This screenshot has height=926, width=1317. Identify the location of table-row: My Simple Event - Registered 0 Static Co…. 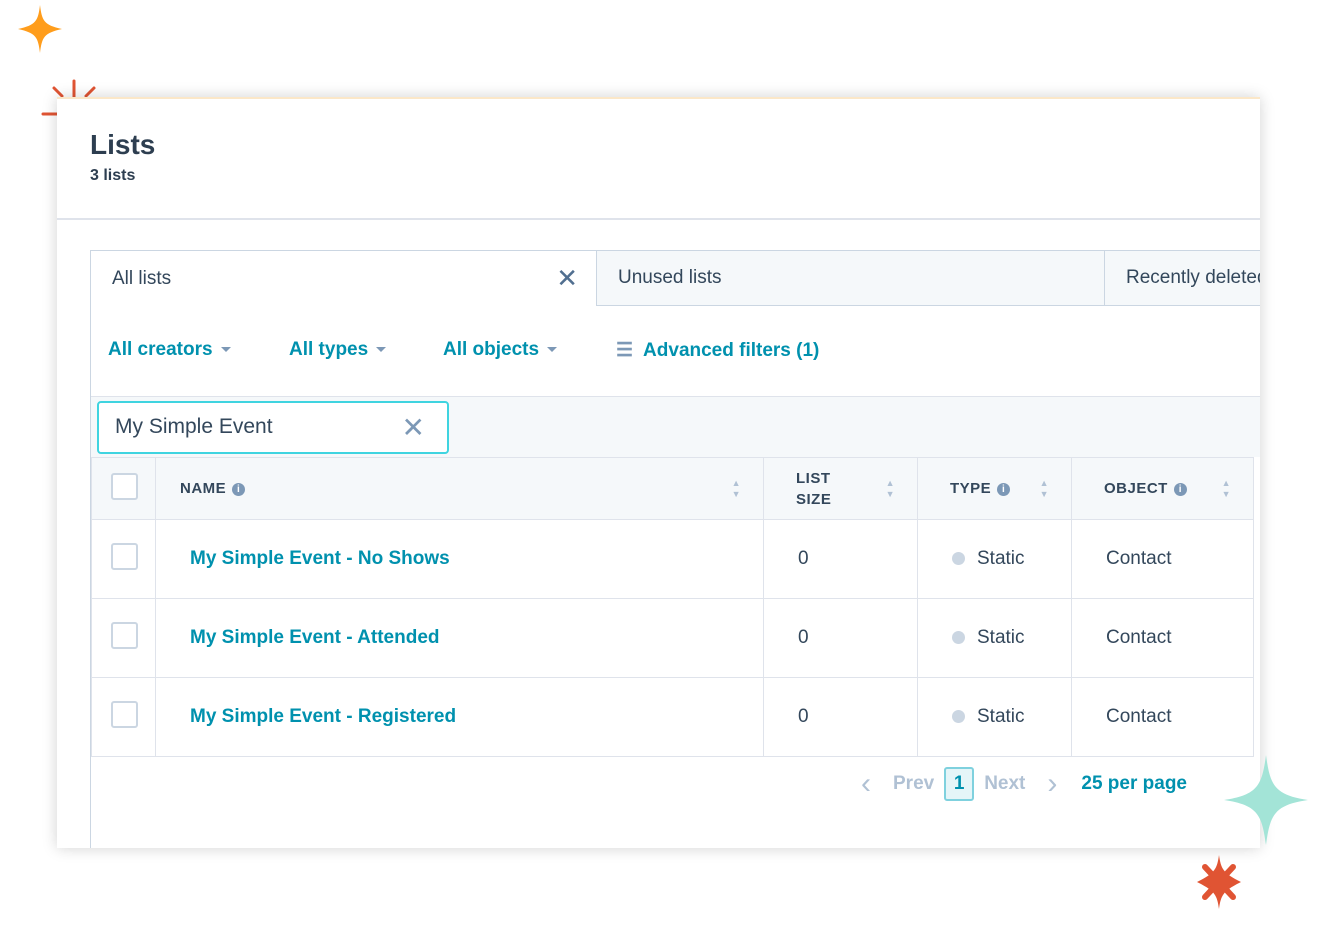
(672, 717).